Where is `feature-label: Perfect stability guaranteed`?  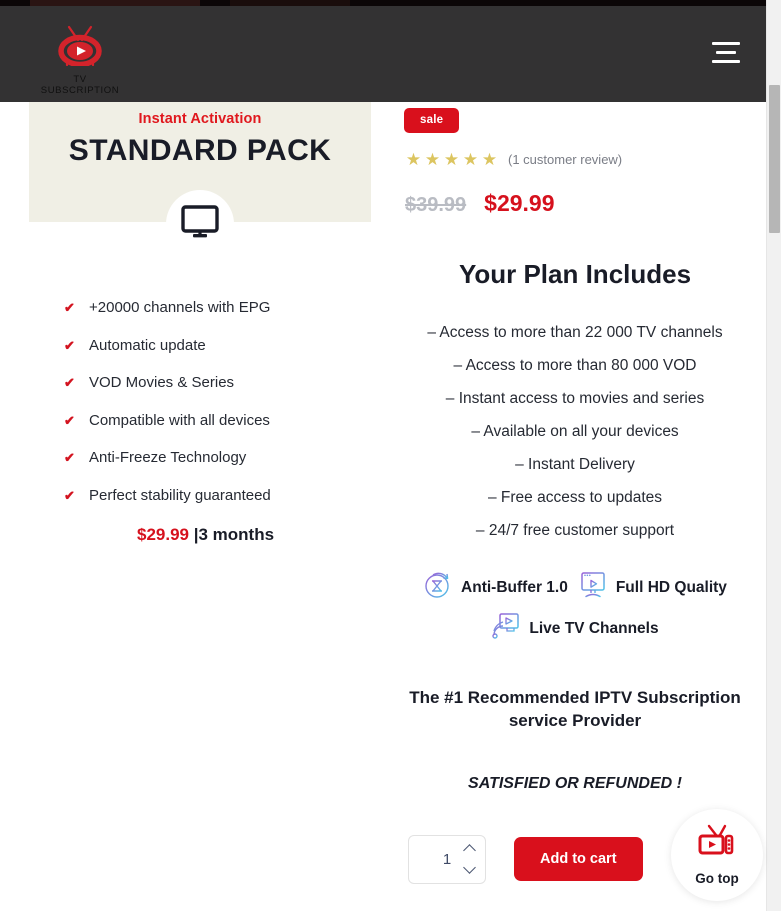
feature-label: Perfect stability guaranteed is located at coordinates (180, 495).